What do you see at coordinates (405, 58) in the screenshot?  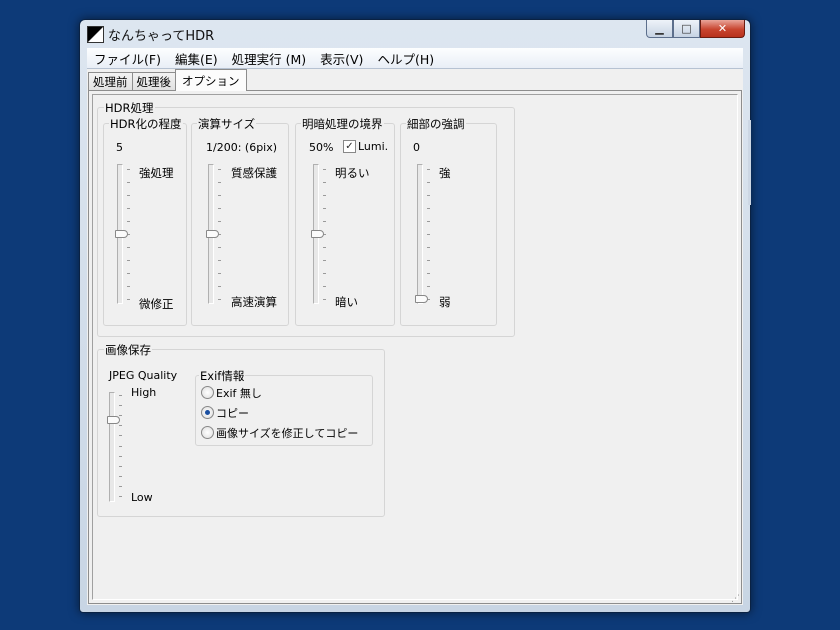 I see `menu-help: ヘルプ(H)` at bounding box center [405, 58].